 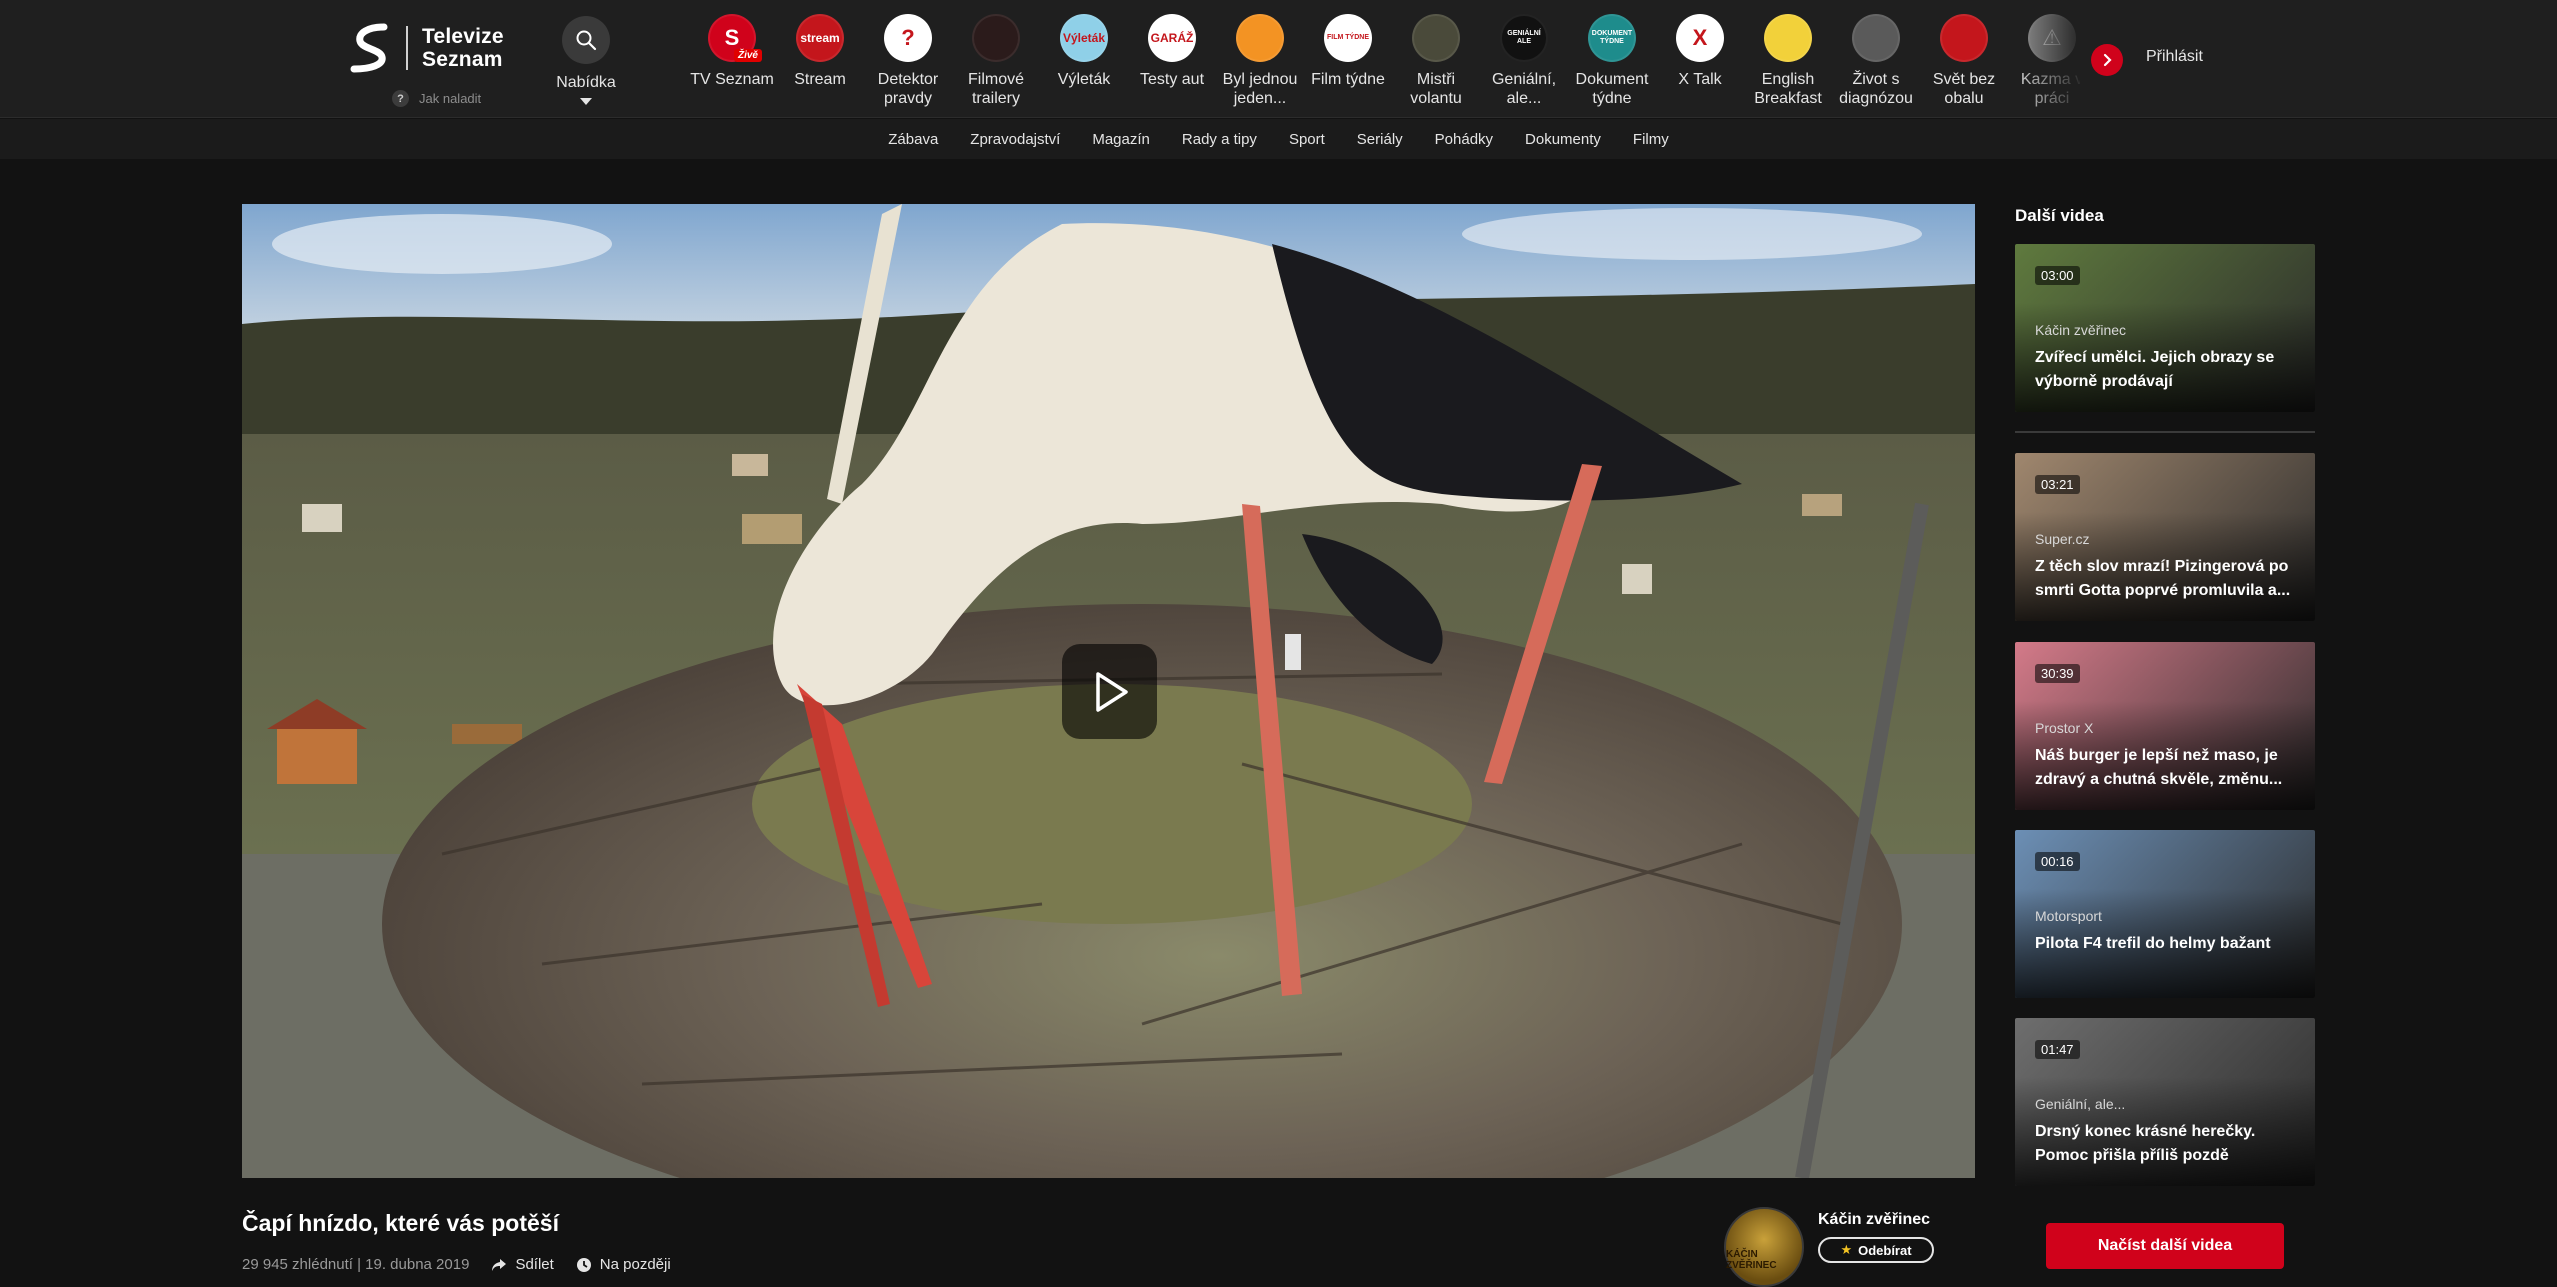 What do you see at coordinates (436, 98) in the screenshot?
I see `howto-link: ? Jak naladit` at bounding box center [436, 98].